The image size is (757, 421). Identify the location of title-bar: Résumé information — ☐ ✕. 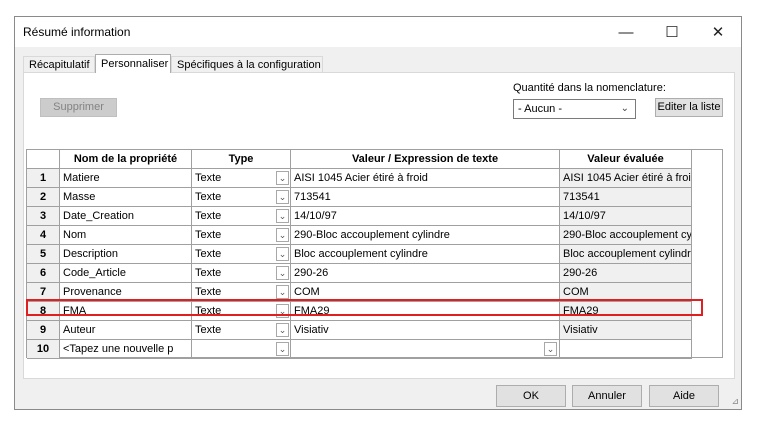
(378, 32).